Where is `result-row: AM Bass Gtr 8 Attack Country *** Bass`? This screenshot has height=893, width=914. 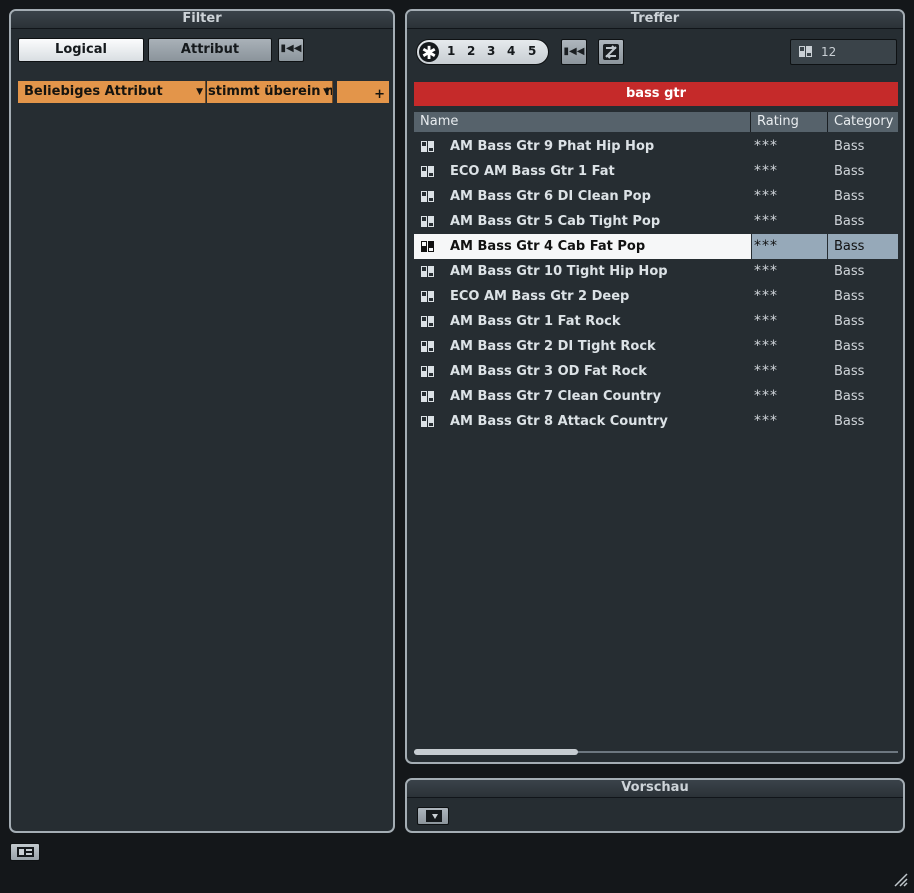
result-row: AM Bass Gtr 8 Attack Country *** Bass is located at coordinates (656, 421).